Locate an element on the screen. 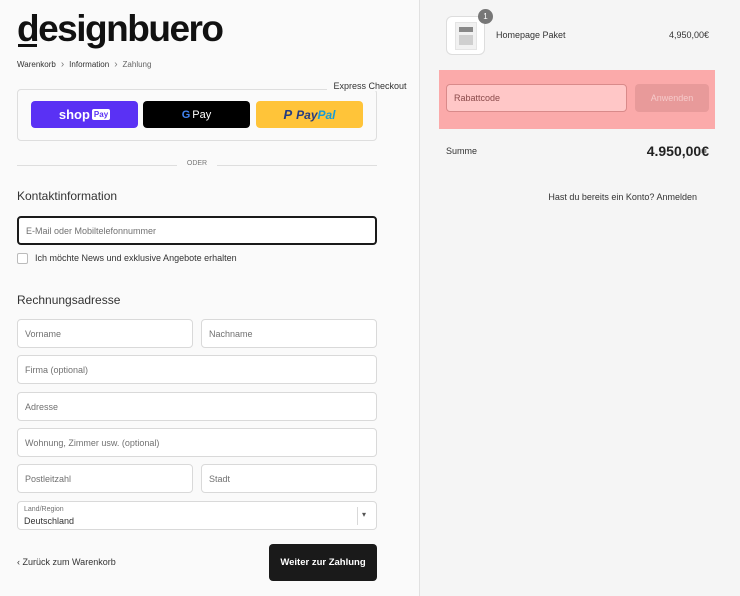 This screenshot has height=596, width=740. zip-field: Postleitzahl is located at coordinates (105, 478).